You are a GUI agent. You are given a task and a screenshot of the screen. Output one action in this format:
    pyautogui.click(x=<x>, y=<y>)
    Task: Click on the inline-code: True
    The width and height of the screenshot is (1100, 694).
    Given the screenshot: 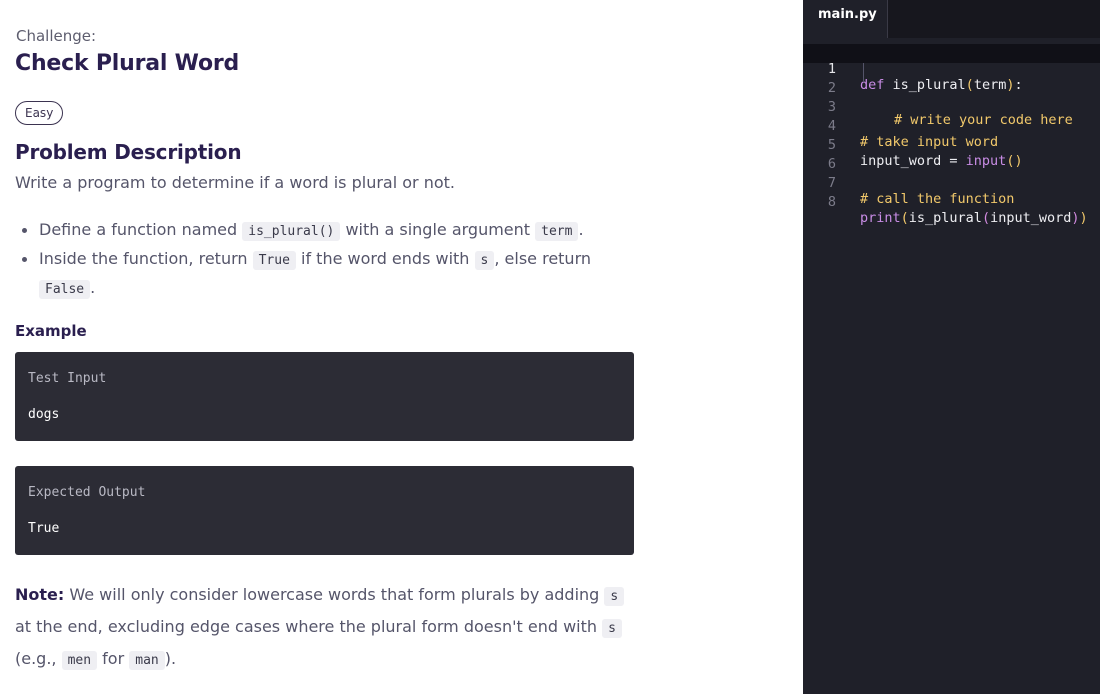 What is the action you would take?
    pyautogui.click(x=274, y=260)
    